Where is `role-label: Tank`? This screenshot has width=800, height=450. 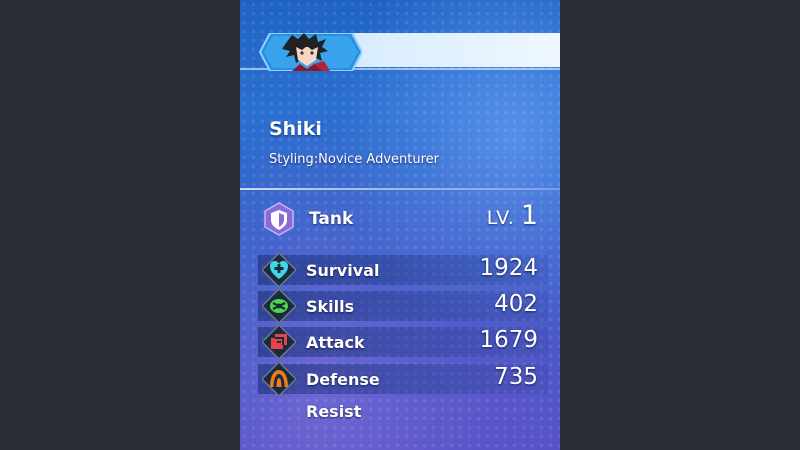 role-label: Tank is located at coordinates (331, 219).